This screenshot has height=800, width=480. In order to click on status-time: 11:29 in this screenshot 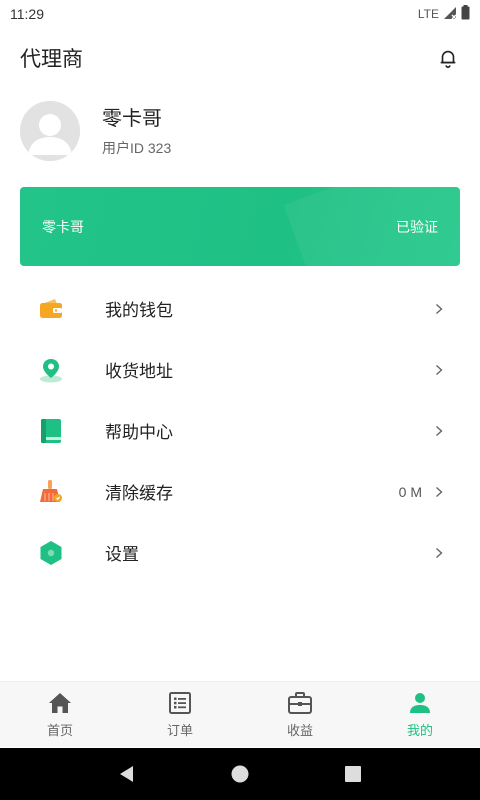, I will do `click(27, 14)`.